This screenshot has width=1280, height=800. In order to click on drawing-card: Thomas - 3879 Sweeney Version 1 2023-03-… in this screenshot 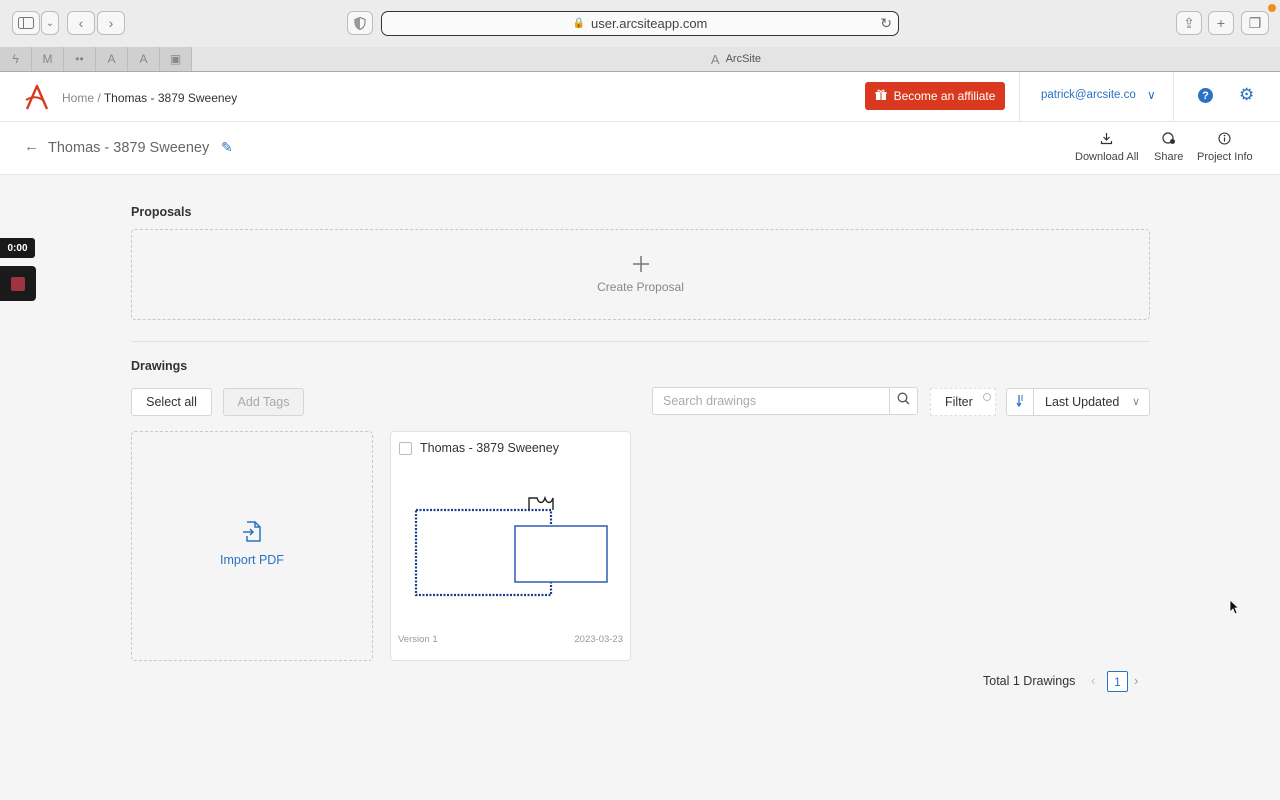, I will do `click(510, 546)`.